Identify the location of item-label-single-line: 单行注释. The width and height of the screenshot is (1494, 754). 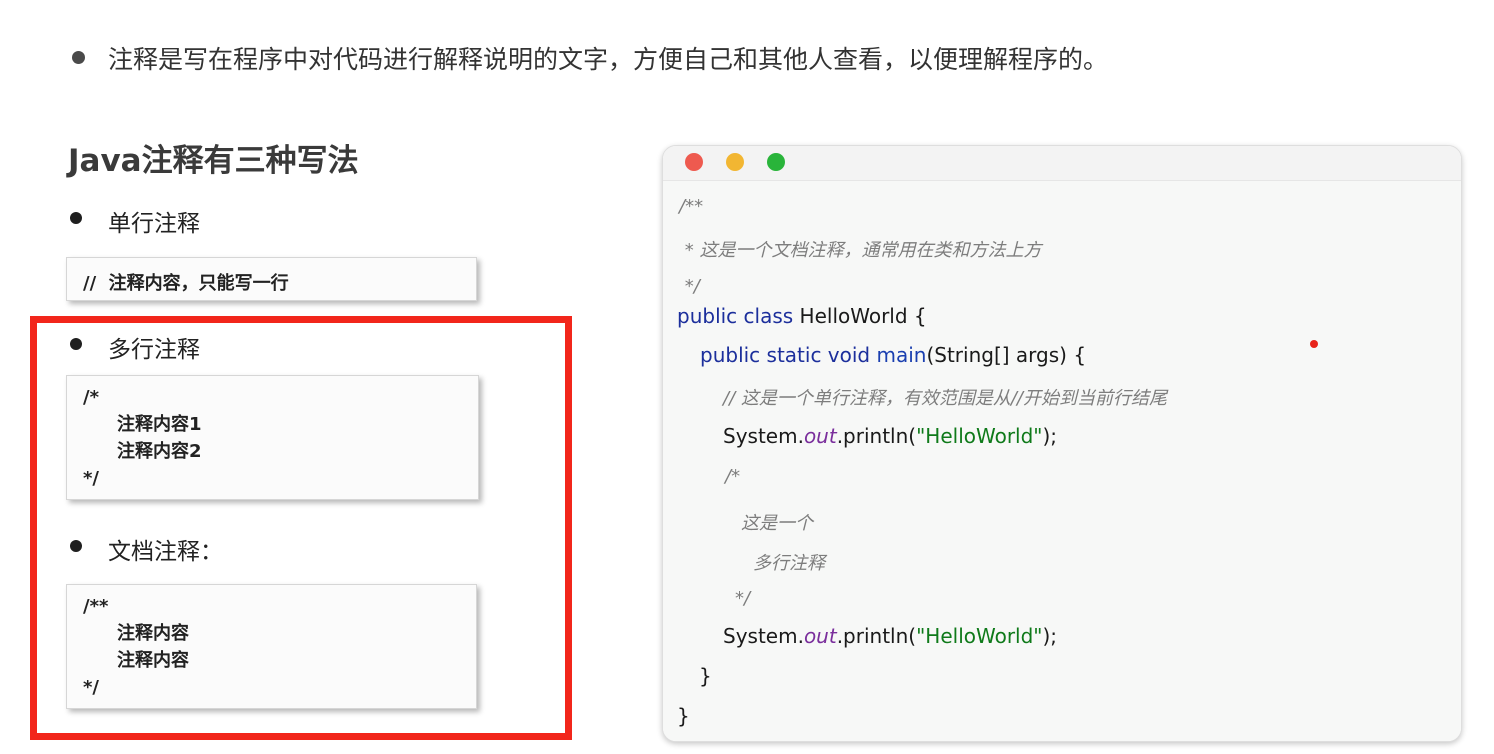
(154, 224).